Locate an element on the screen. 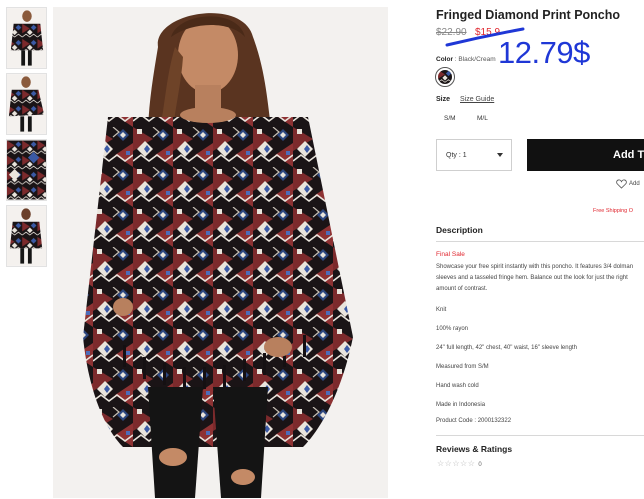  handwritten-price-annotation: 12.79$ is located at coordinates (544, 52).